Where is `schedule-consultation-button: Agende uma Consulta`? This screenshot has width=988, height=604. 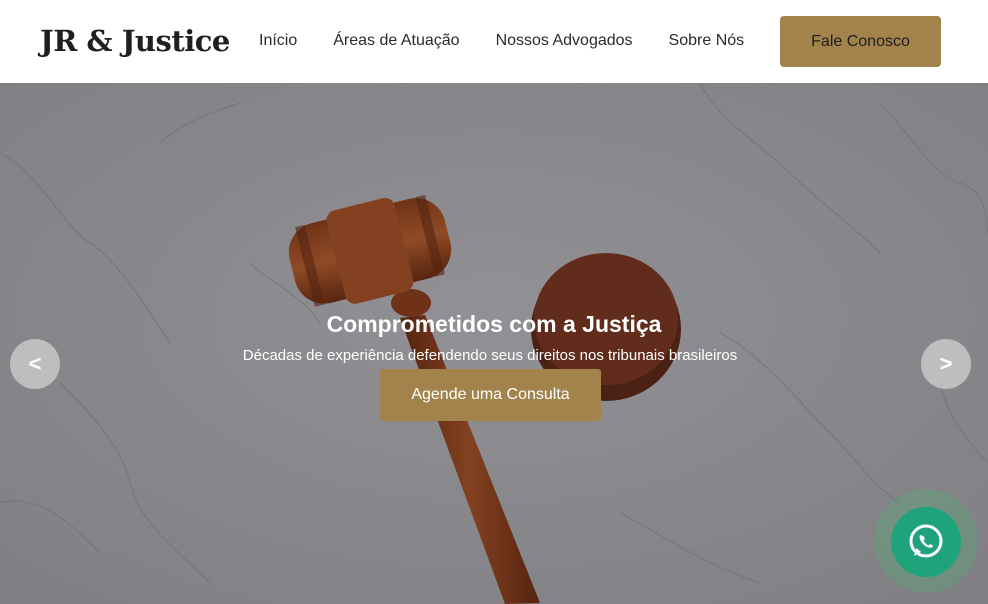 schedule-consultation-button: Agende uma Consulta is located at coordinates (490, 395).